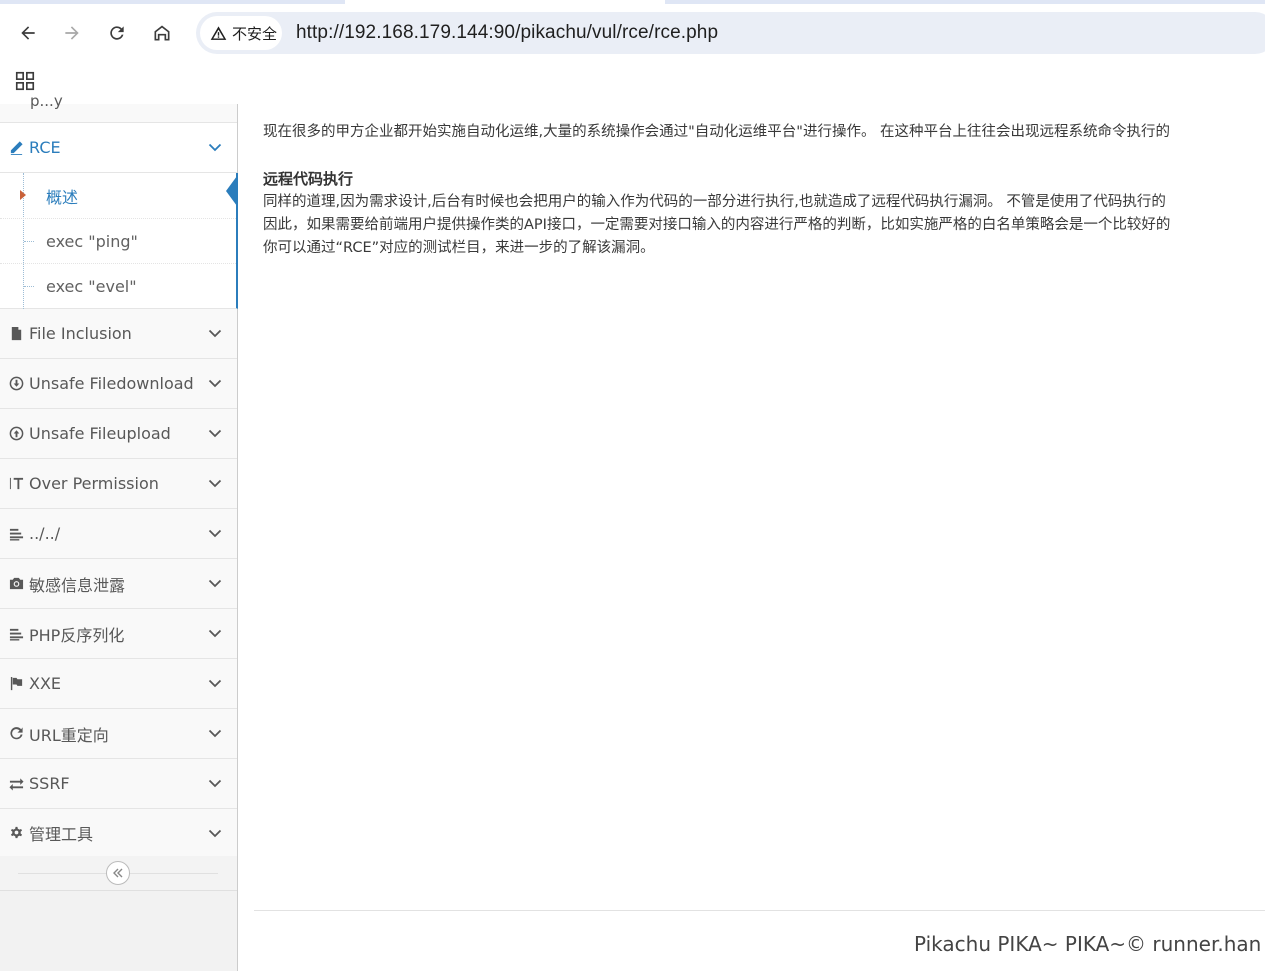  I want to click on home-icon, so click(162, 33).